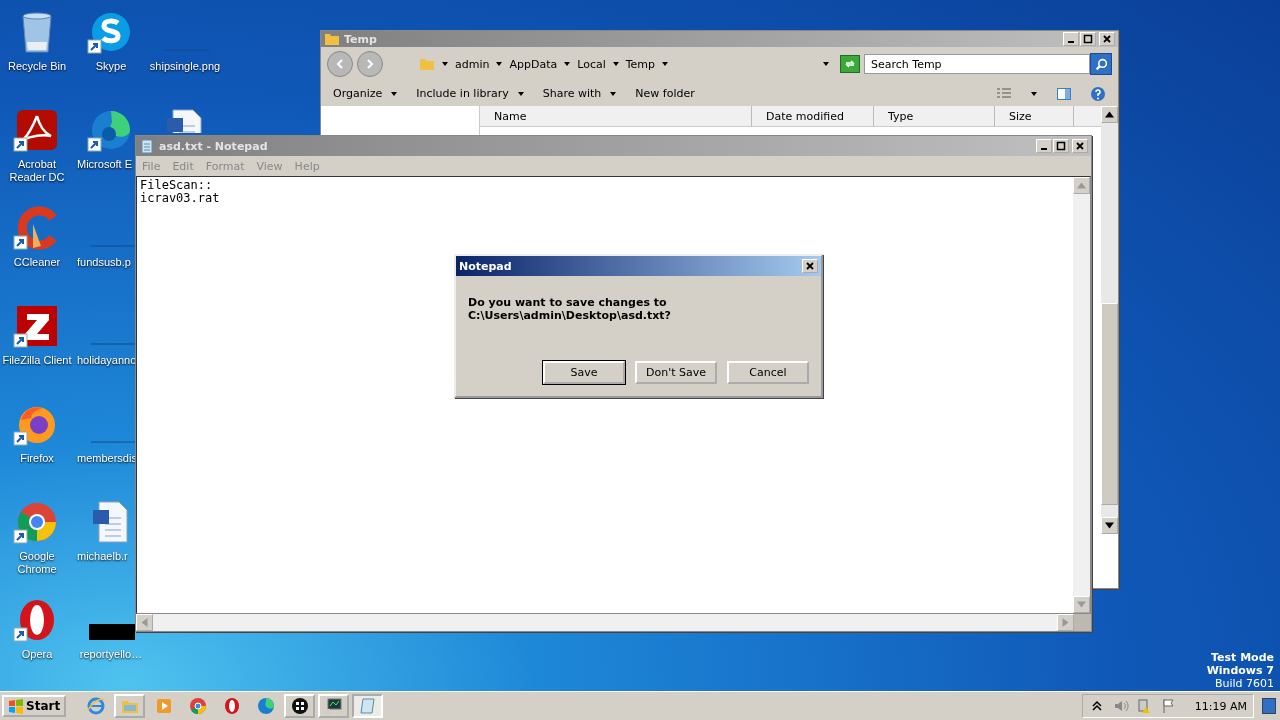  I want to click on icon-label: fundsusb.p, so click(104, 262).